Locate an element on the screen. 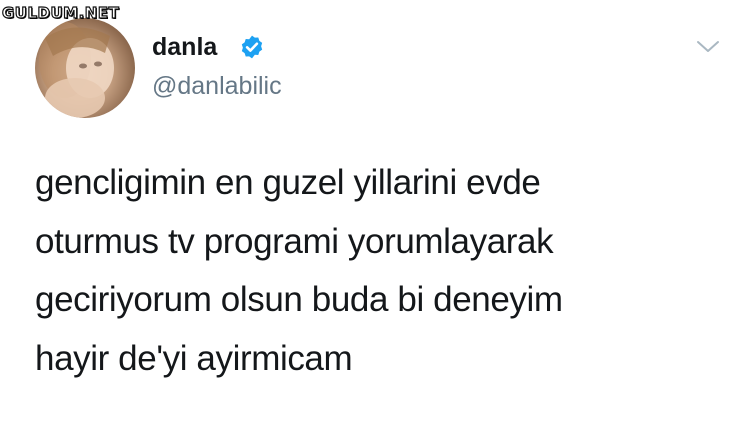  user-handle: @danlabilic is located at coordinates (217, 86).